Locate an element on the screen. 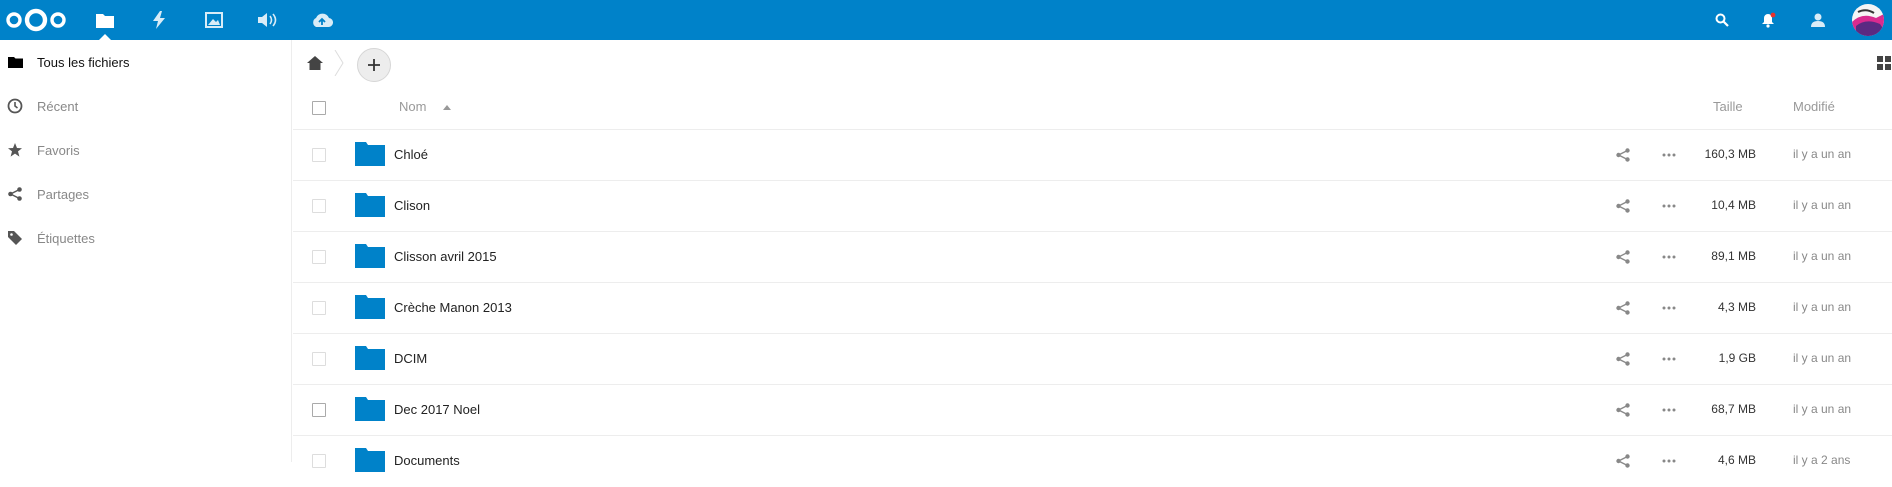  activity-icon is located at coordinates (159, 20).